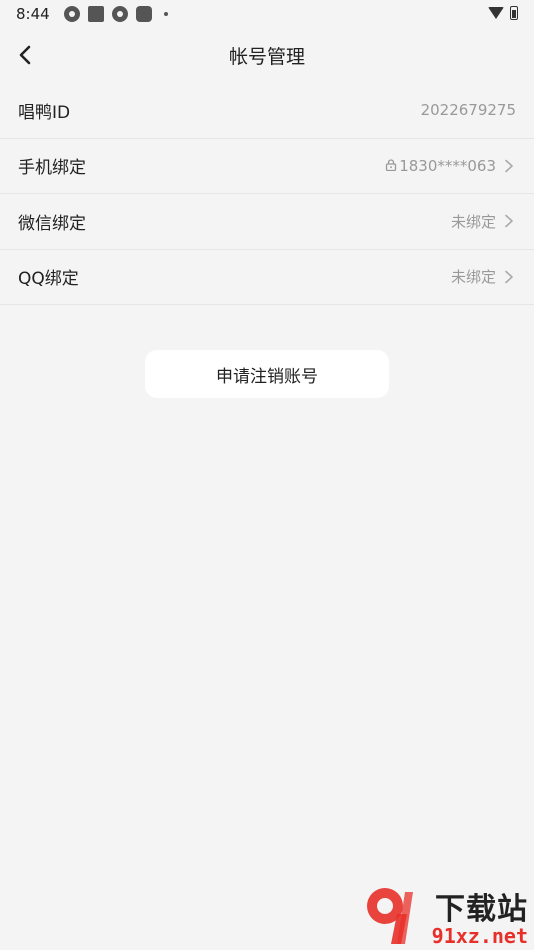 This screenshot has width=534, height=950. I want to click on notification-icons, so click(115, 14).